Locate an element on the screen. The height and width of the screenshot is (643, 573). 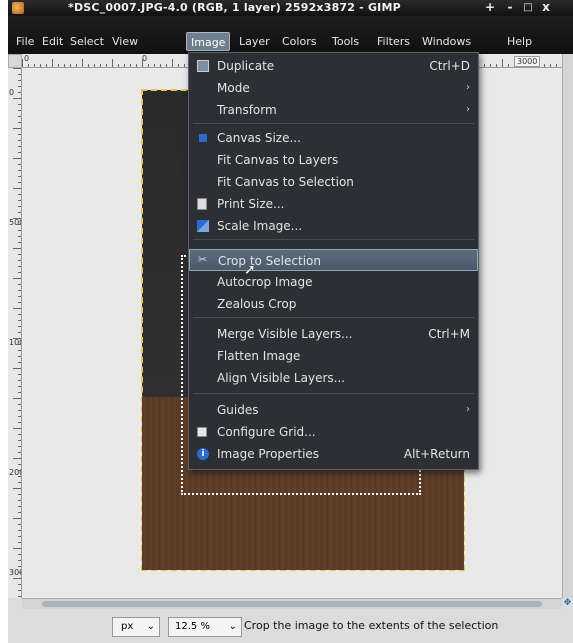
menu-view: View is located at coordinates (125, 41).